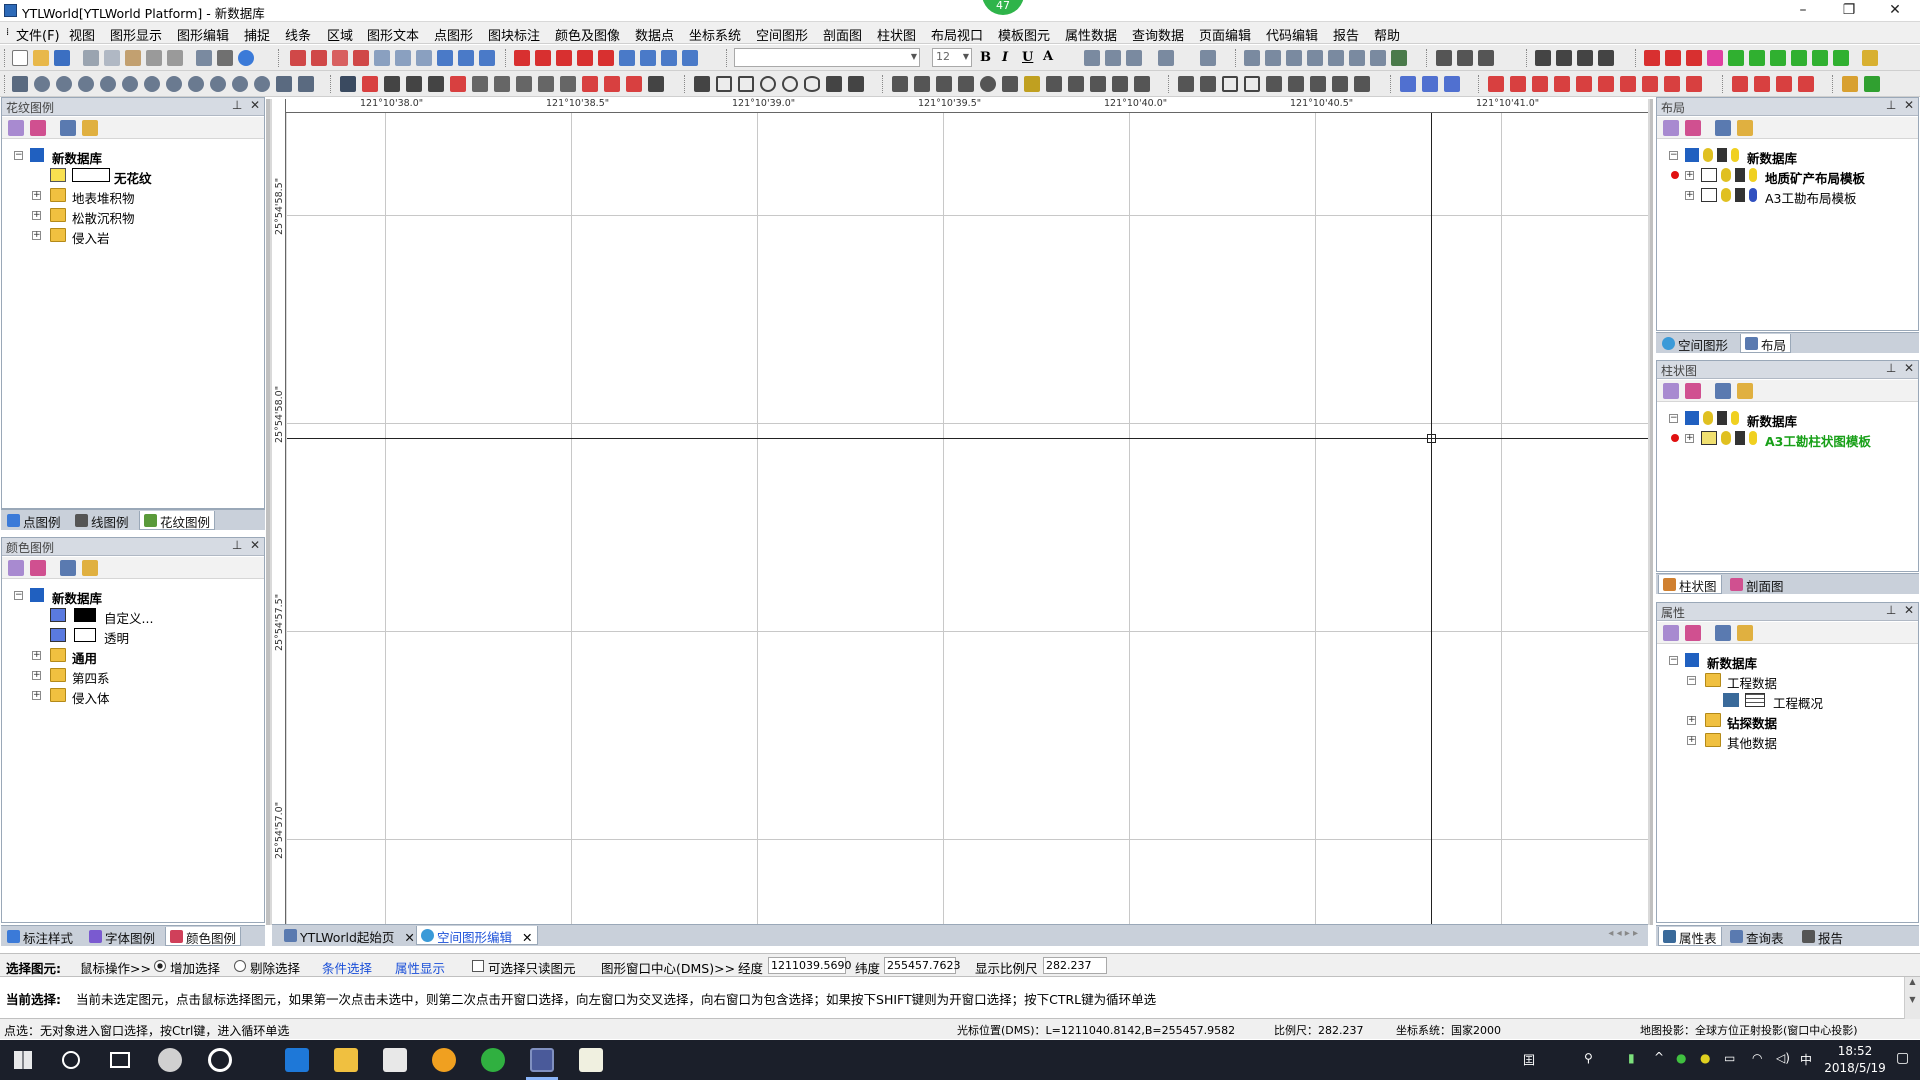 The width and height of the screenshot is (1920, 1080). What do you see at coordinates (1855, 1051) in the screenshot?
I see `clock-time: 18:52` at bounding box center [1855, 1051].